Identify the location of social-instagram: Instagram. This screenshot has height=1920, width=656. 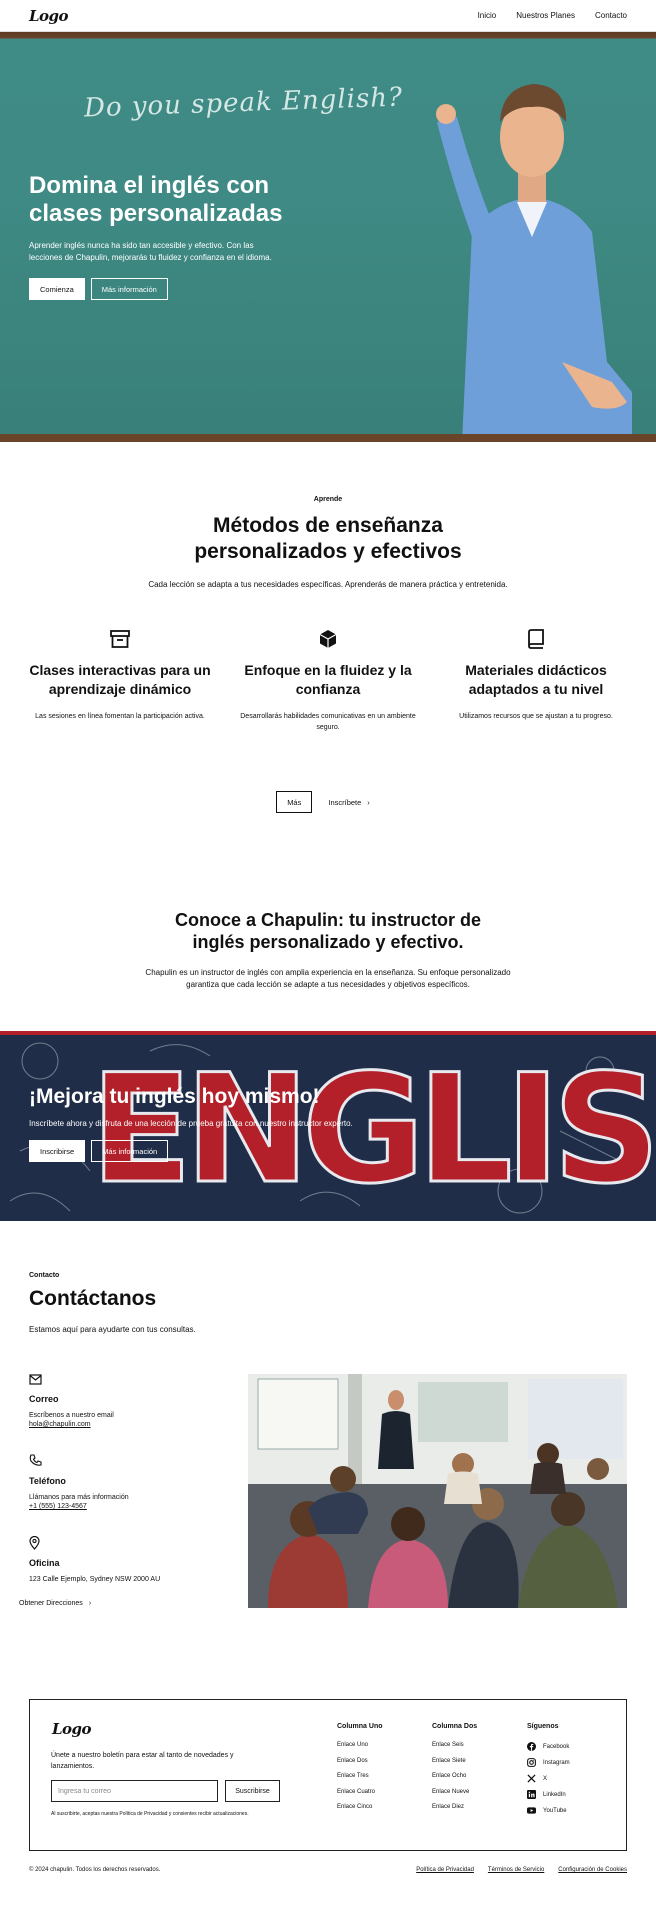
(548, 1762).